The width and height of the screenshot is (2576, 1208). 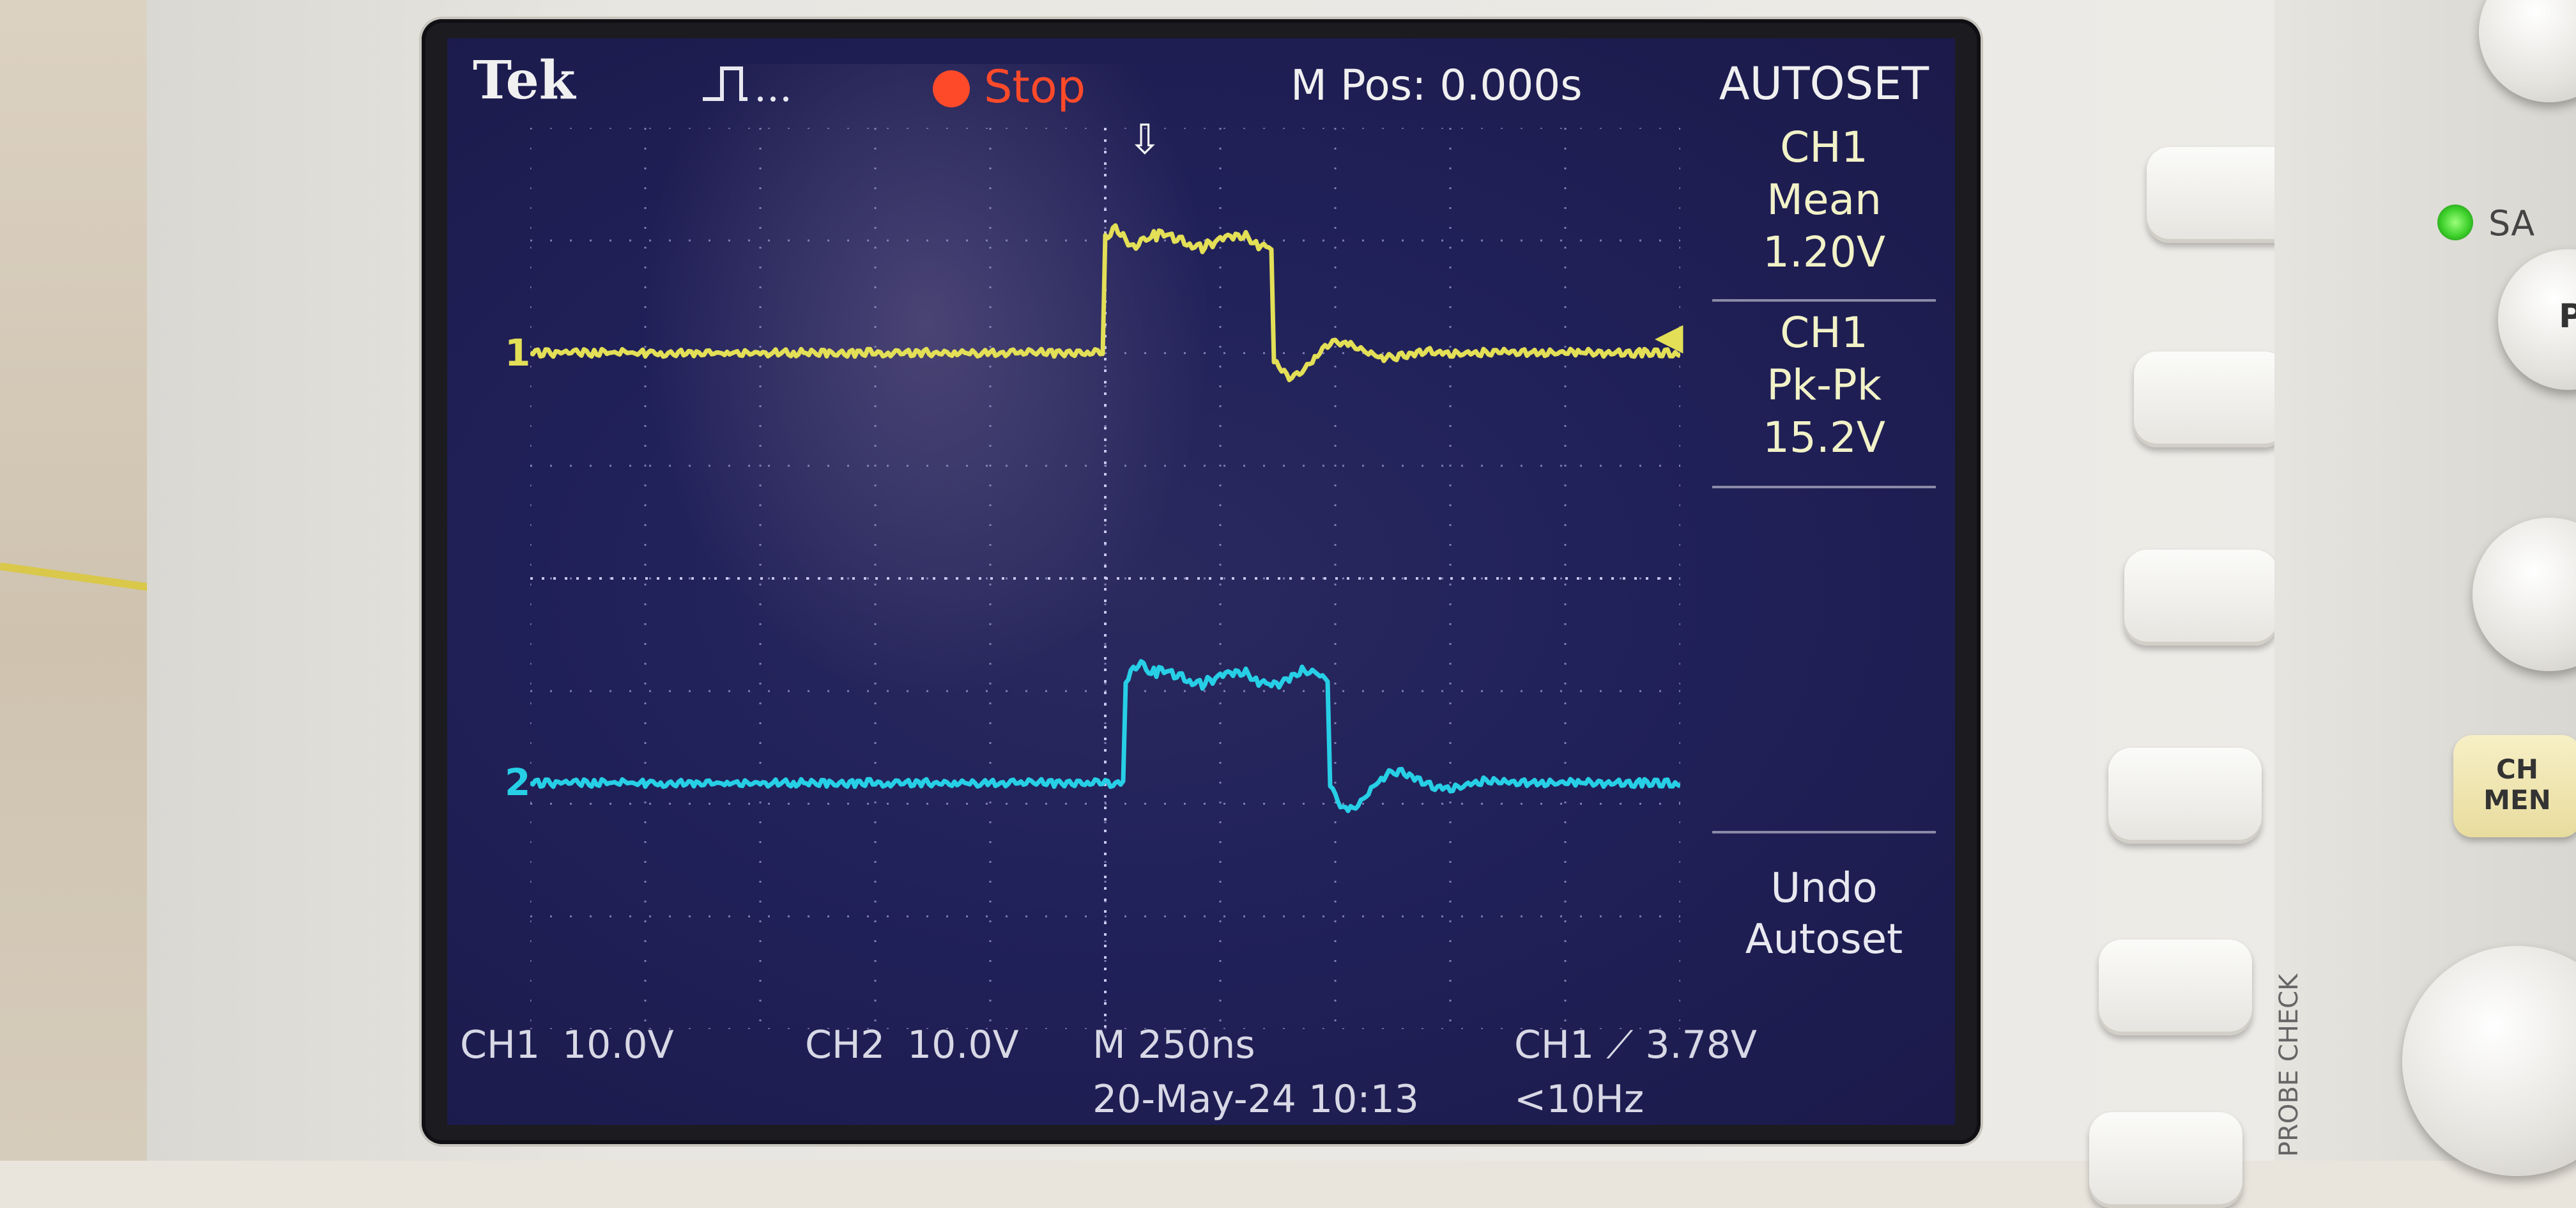 I want to click on ch2-ground-marker: 2, so click(x=518, y=782).